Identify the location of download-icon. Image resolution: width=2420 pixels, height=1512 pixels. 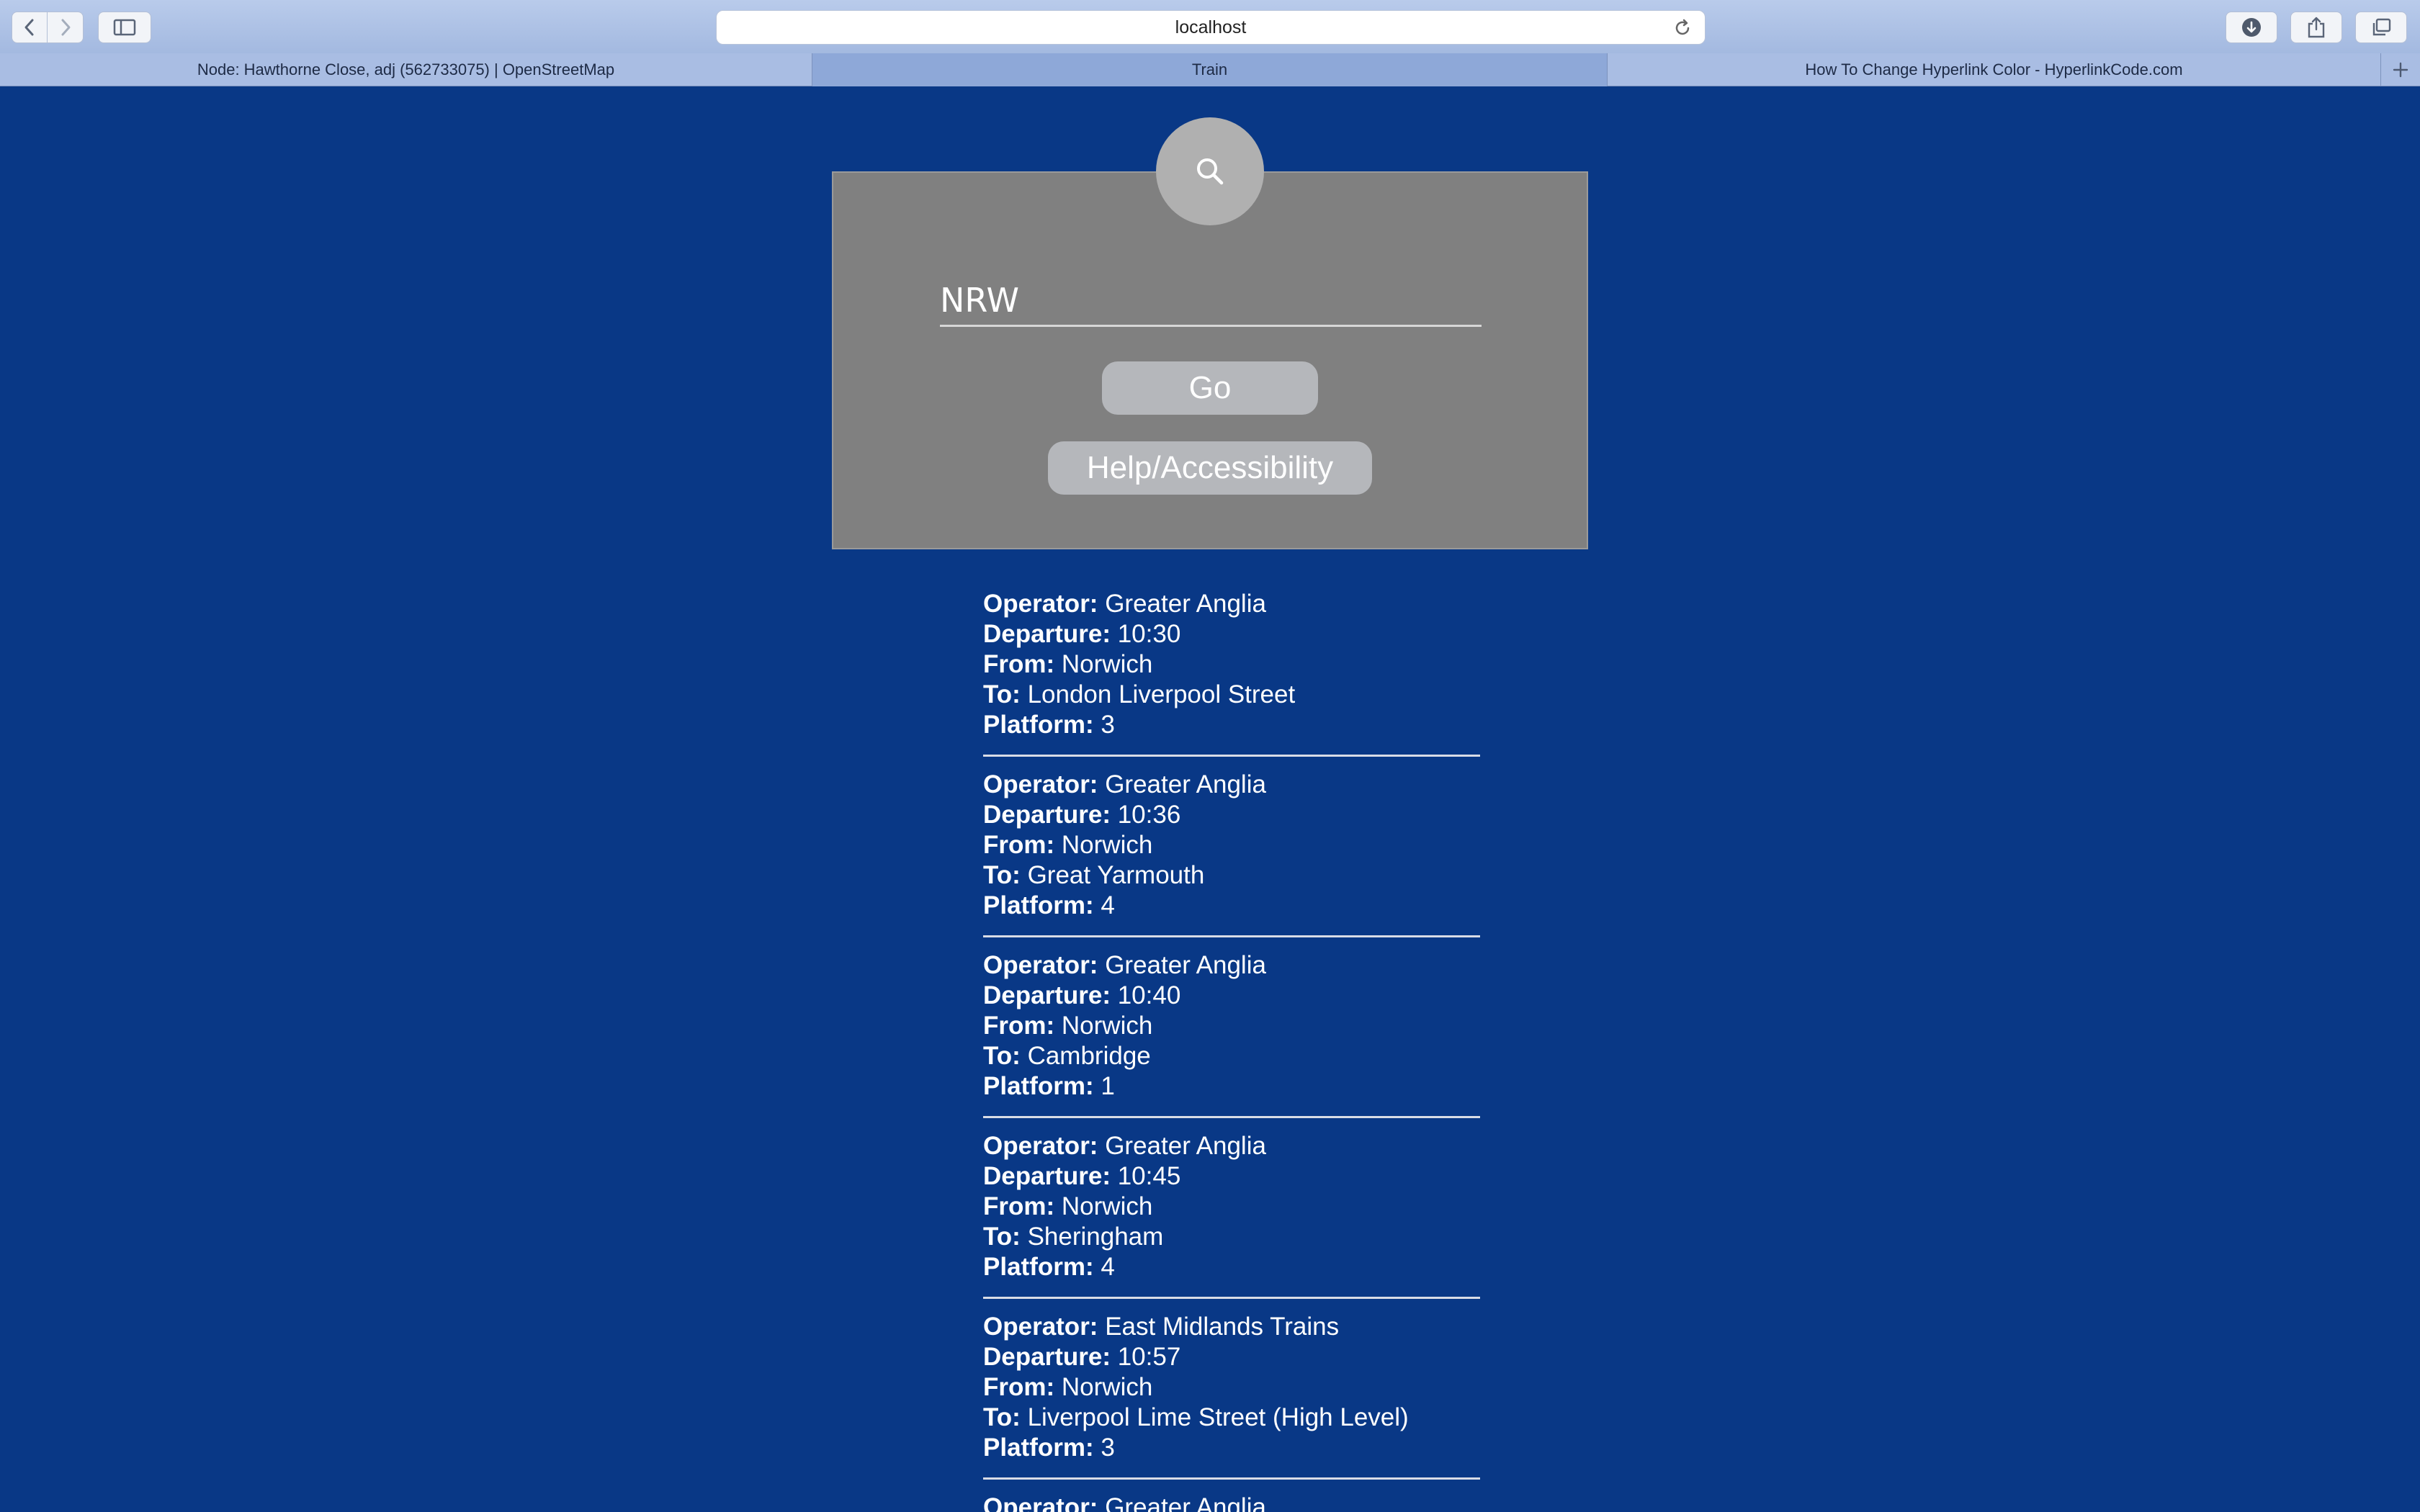
(2251, 27).